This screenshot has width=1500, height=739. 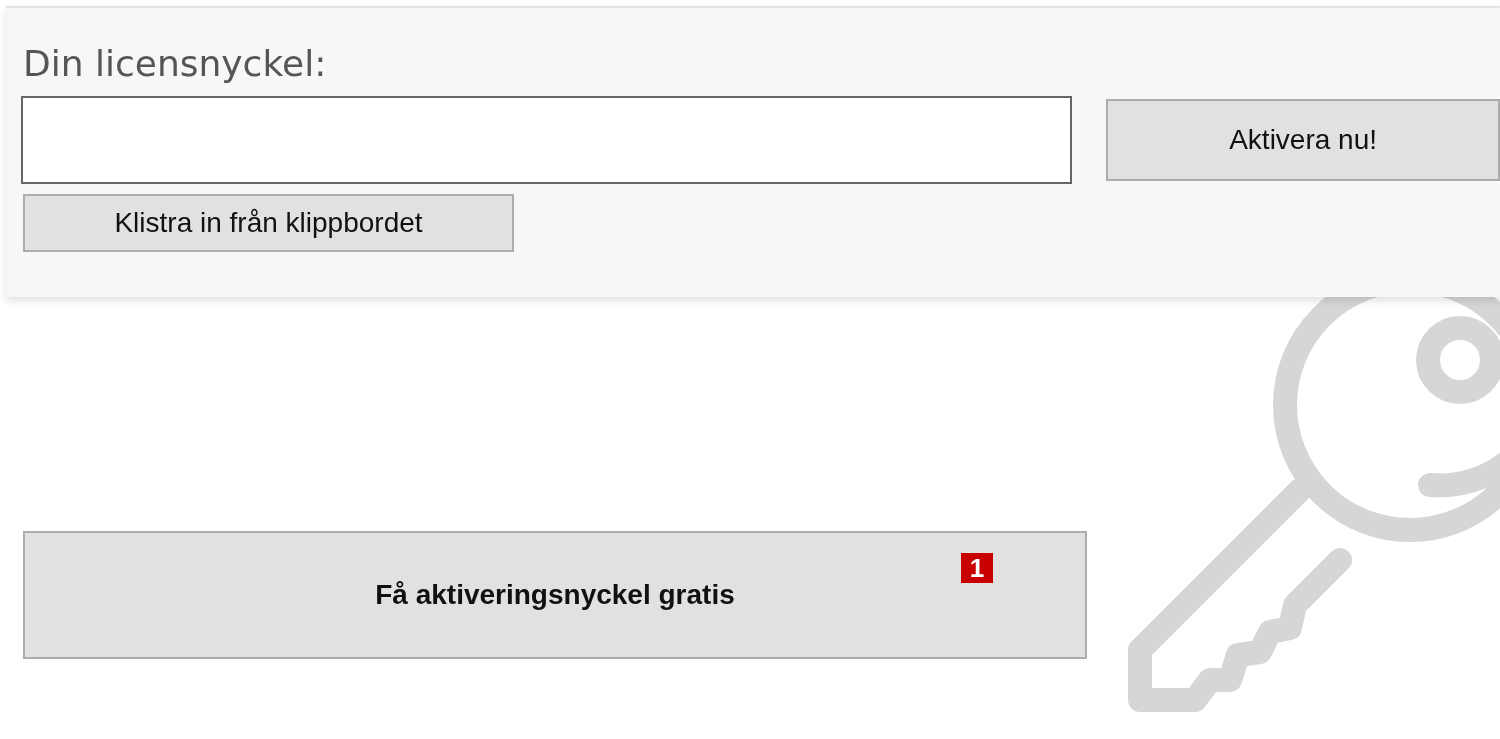 I want to click on panel-title: Din licensnyckel:, so click(x=175, y=64).